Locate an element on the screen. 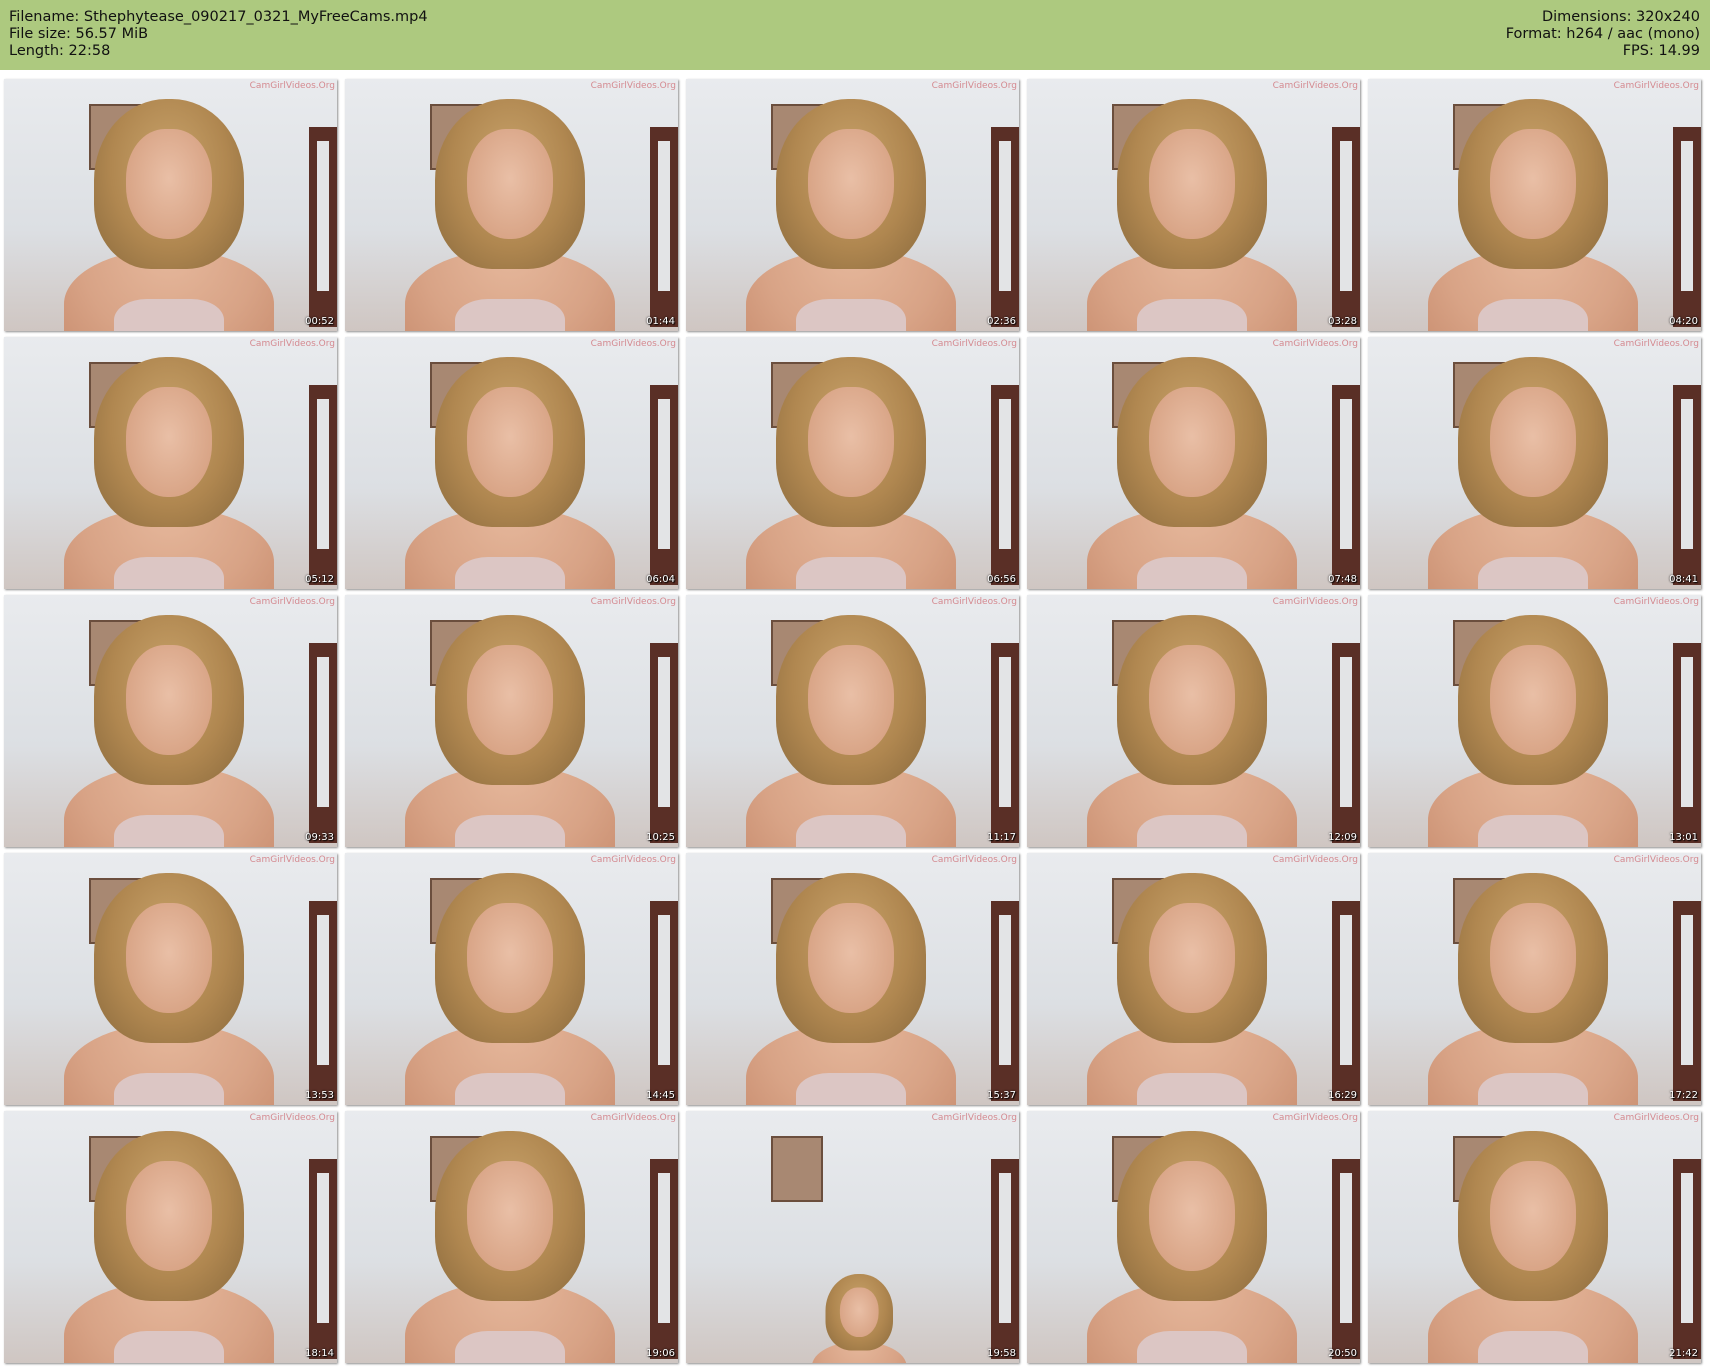  frame-timestamp: 15:37 is located at coordinates (1001, 1095).